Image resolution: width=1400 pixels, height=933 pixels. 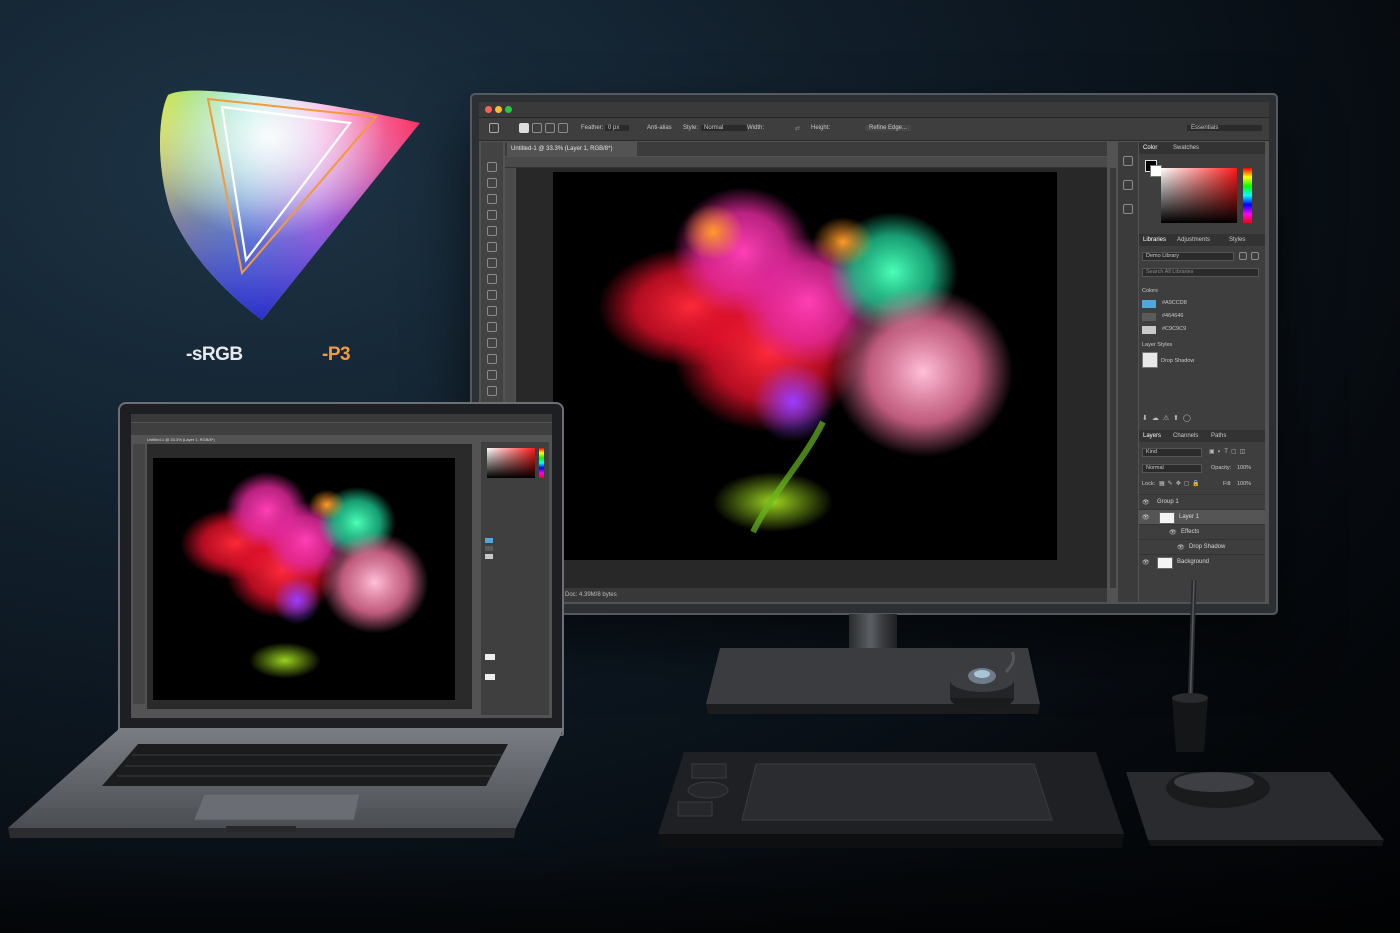 I want to click on channels-tab: Channels, so click(x=1185, y=436).